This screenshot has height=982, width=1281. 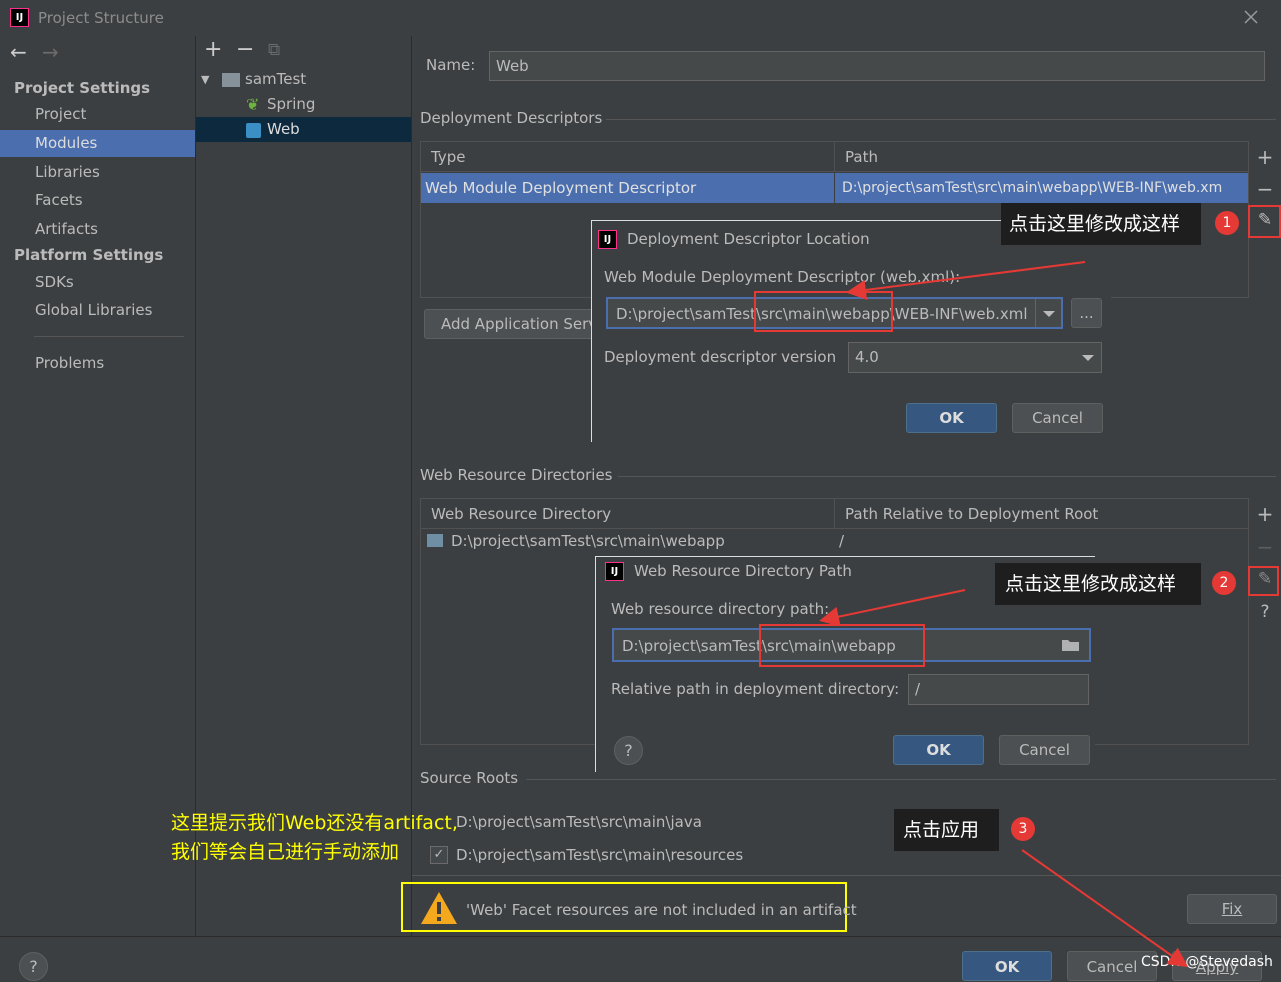 What do you see at coordinates (748, 239) in the screenshot?
I see `dialog1-title: Deployment Descriptor Location` at bounding box center [748, 239].